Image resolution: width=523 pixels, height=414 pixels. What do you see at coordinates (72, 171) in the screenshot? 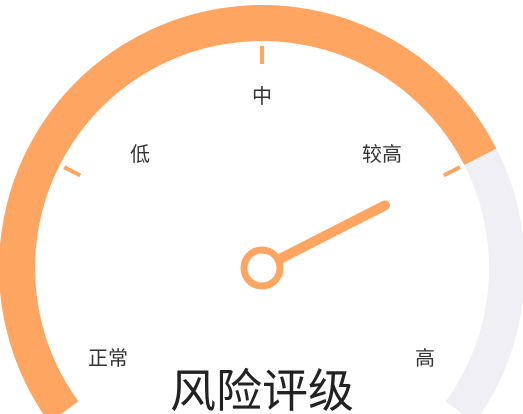
I see `gauge-tick-low` at bounding box center [72, 171].